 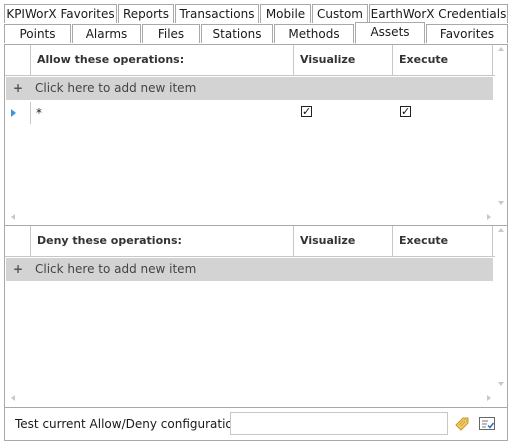 What do you see at coordinates (405, 111) in the screenshot?
I see `allow-row-execute-checkbox: ✓` at bounding box center [405, 111].